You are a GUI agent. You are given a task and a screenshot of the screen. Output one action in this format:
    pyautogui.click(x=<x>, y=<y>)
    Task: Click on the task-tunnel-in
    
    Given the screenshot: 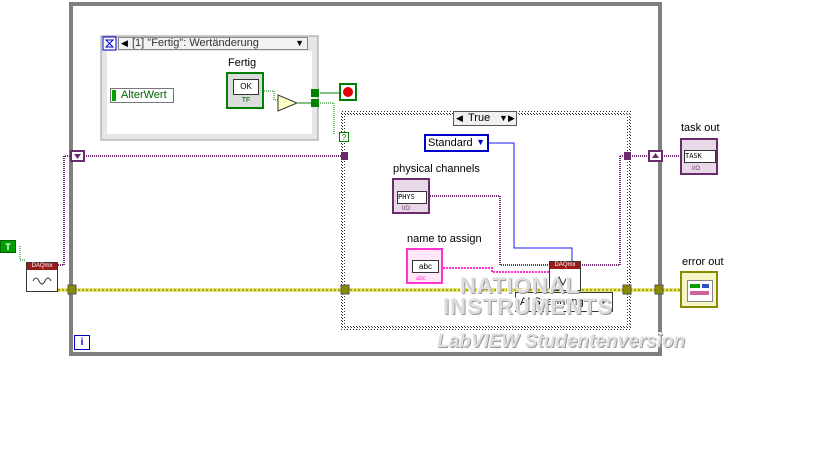 What is the action you would take?
    pyautogui.click(x=344, y=156)
    